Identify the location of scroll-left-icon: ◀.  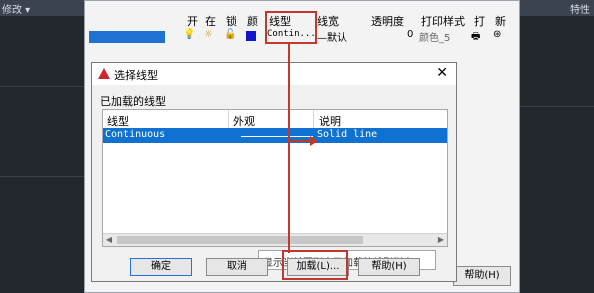
(109, 240).